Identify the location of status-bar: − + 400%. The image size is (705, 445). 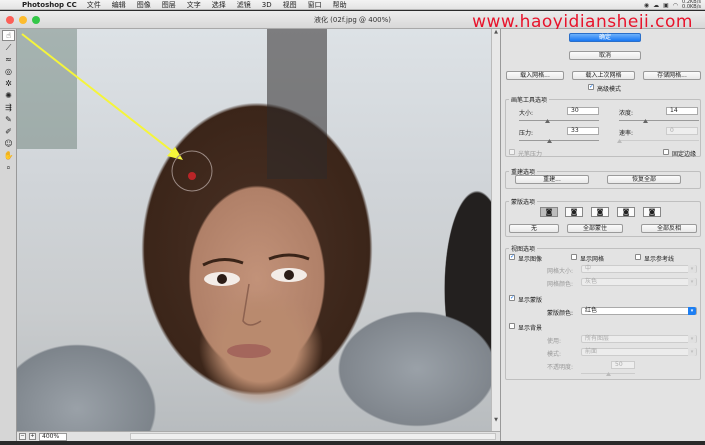
(258, 436).